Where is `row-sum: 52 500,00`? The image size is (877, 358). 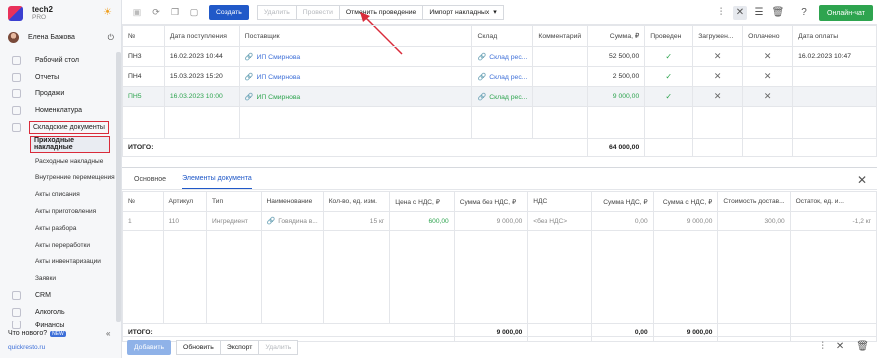
row-sum: 52 500,00 is located at coordinates (616, 56).